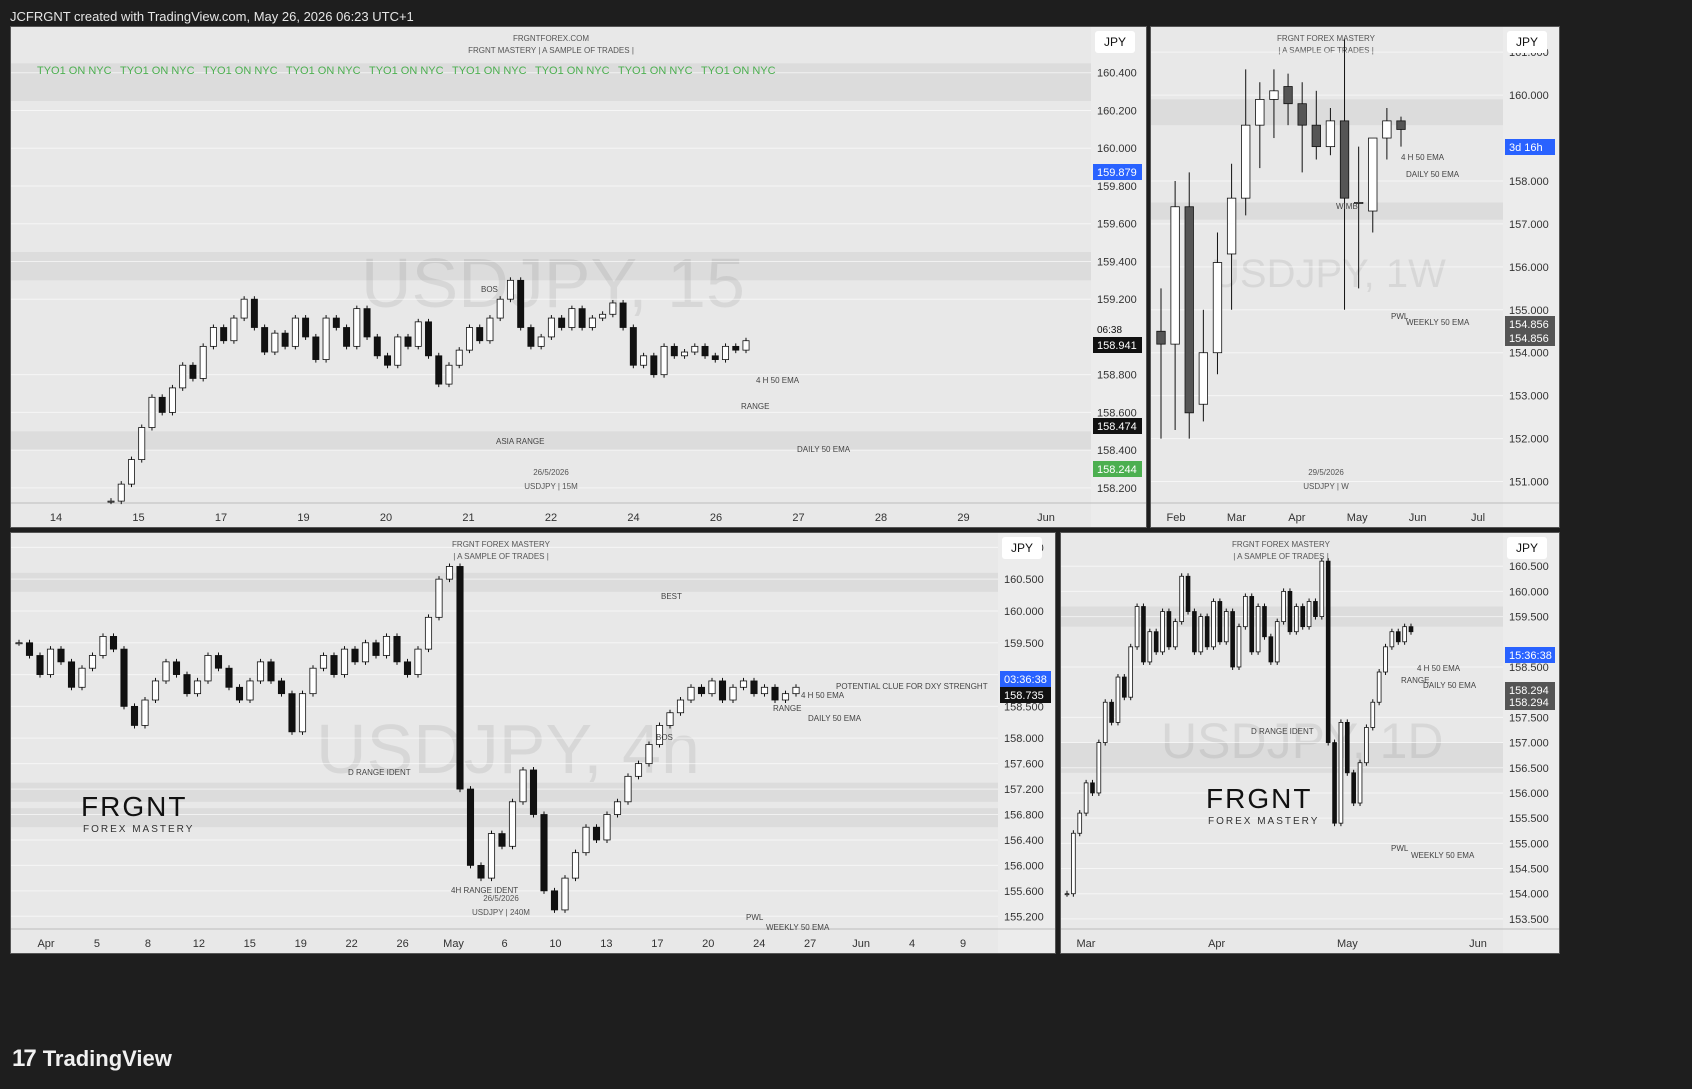  What do you see at coordinates (402, 944) in the screenshot?
I see `x-tick-label: 26` at bounding box center [402, 944].